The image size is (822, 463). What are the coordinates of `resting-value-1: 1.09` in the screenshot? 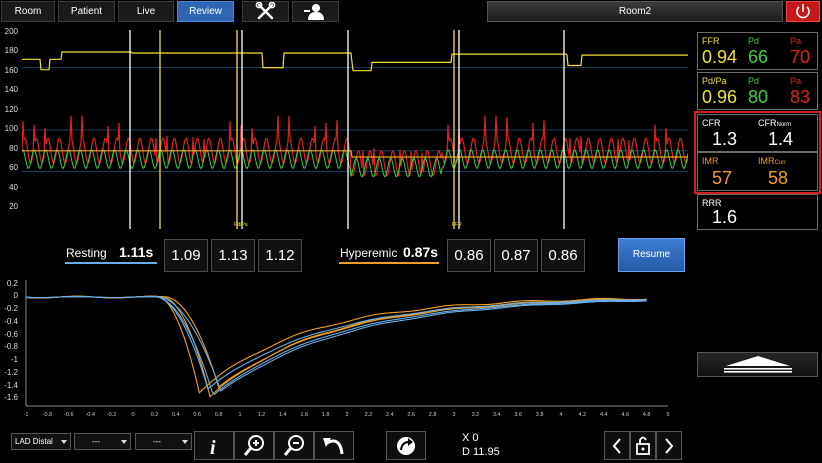 It's located at (186, 255).